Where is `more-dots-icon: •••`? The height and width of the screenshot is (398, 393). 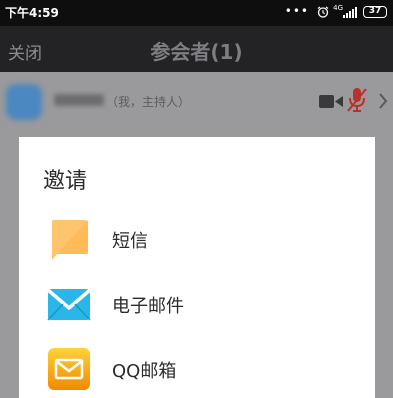
more-dots-icon: ••• is located at coordinates (296, 11).